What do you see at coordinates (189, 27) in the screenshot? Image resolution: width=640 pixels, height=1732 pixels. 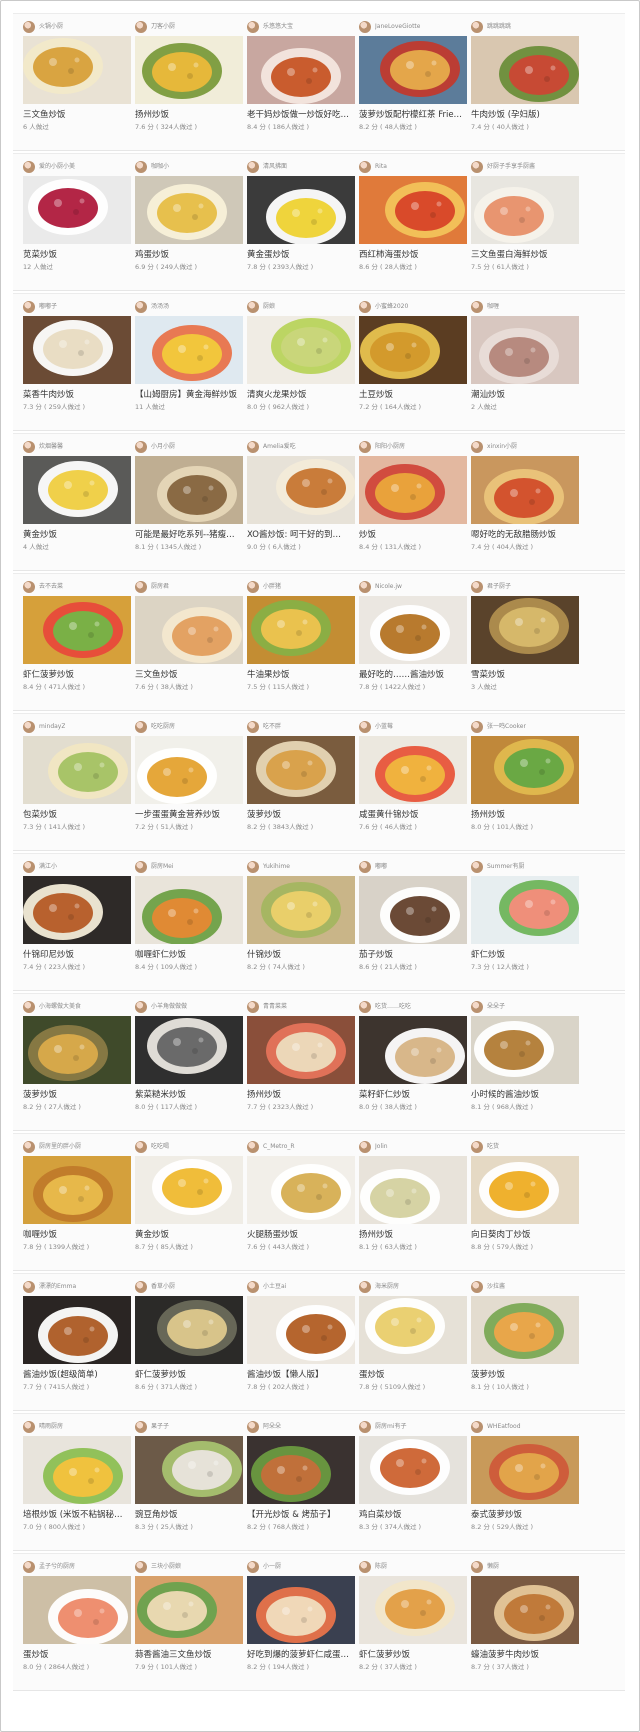 I see `recipe-author: 刀客小厨` at bounding box center [189, 27].